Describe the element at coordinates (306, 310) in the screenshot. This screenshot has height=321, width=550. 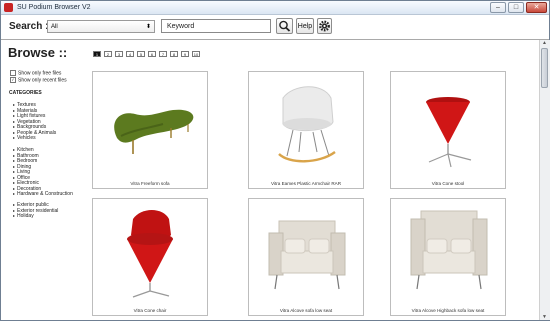
I see `product-caption: Vitra Alcove sofa low seat` at that location.